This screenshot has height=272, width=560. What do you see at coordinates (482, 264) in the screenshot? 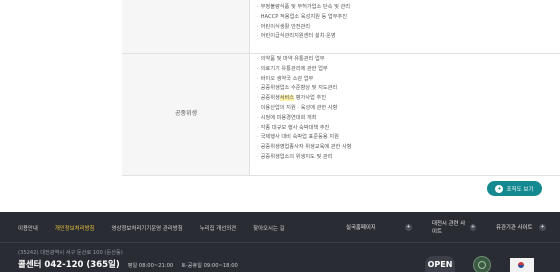
I see `web-accessibility-mark-icon` at bounding box center [482, 264].